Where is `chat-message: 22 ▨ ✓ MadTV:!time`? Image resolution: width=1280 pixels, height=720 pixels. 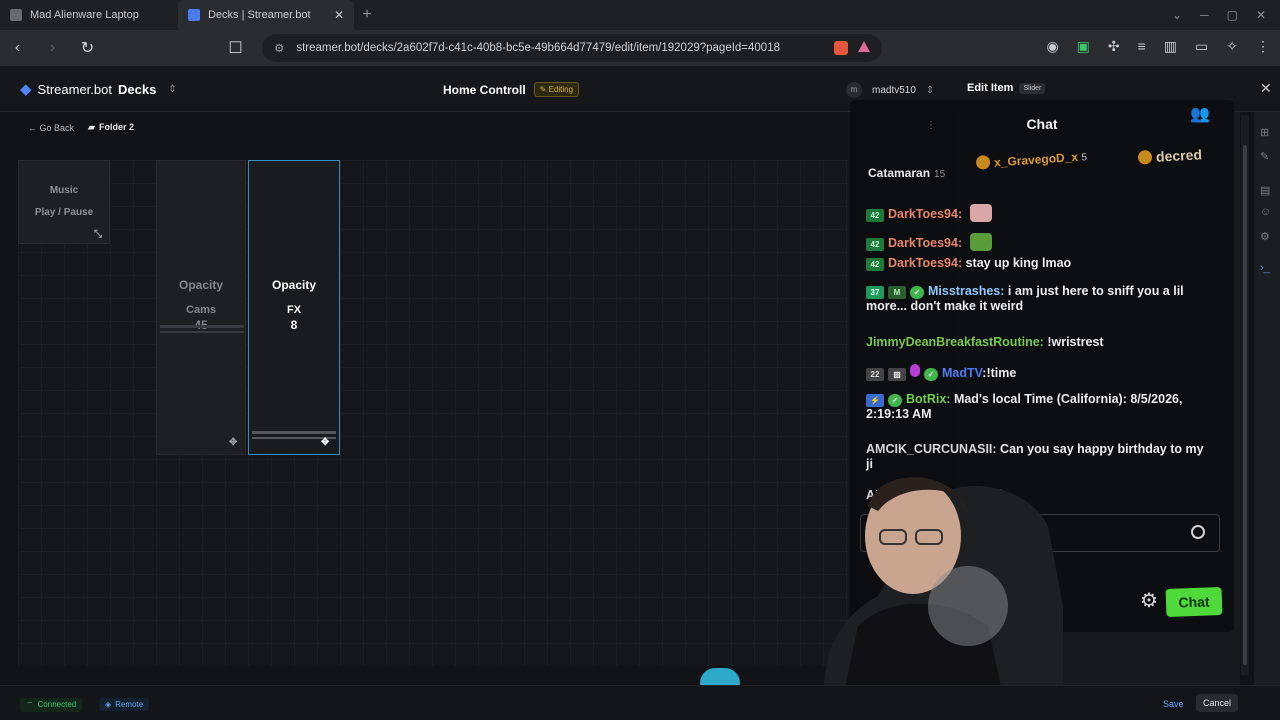 chat-message: 22 ▨ ✓ MadTV:!time is located at coordinates (941, 372).